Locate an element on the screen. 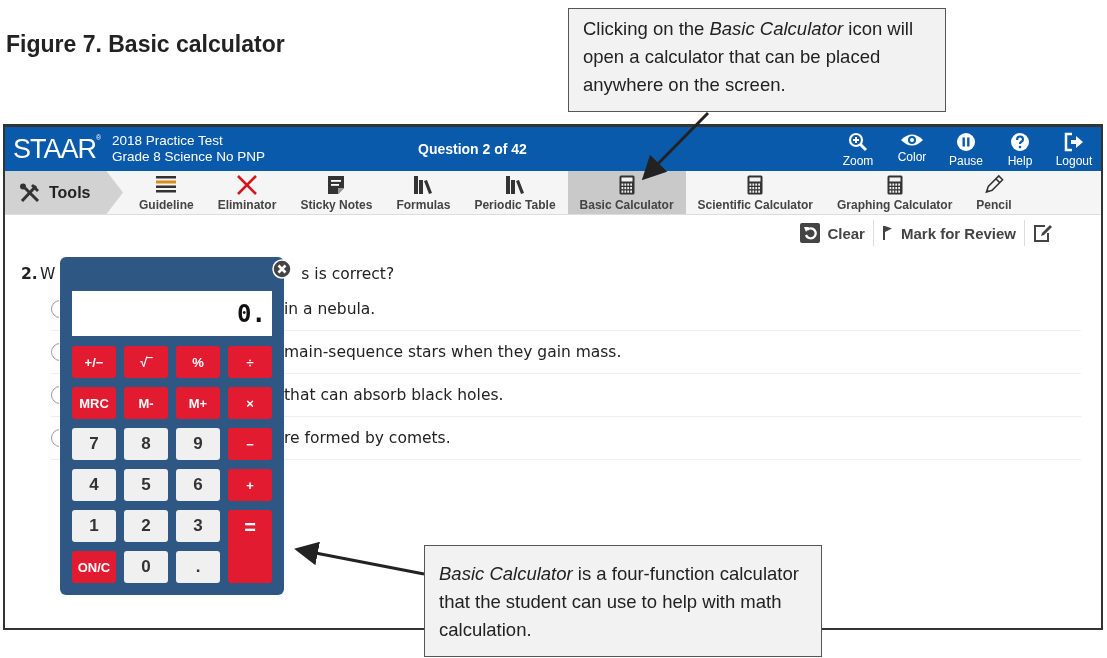 Image resolution: width=1107 pixels, height=658 pixels. calculator-dialog: 0. +/− √‾ % ÷ MRC M- M+ × 7 8 9 − 4 5 6 + 1 2 3 = ON/C 0 . is located at coordinates (172, 426).